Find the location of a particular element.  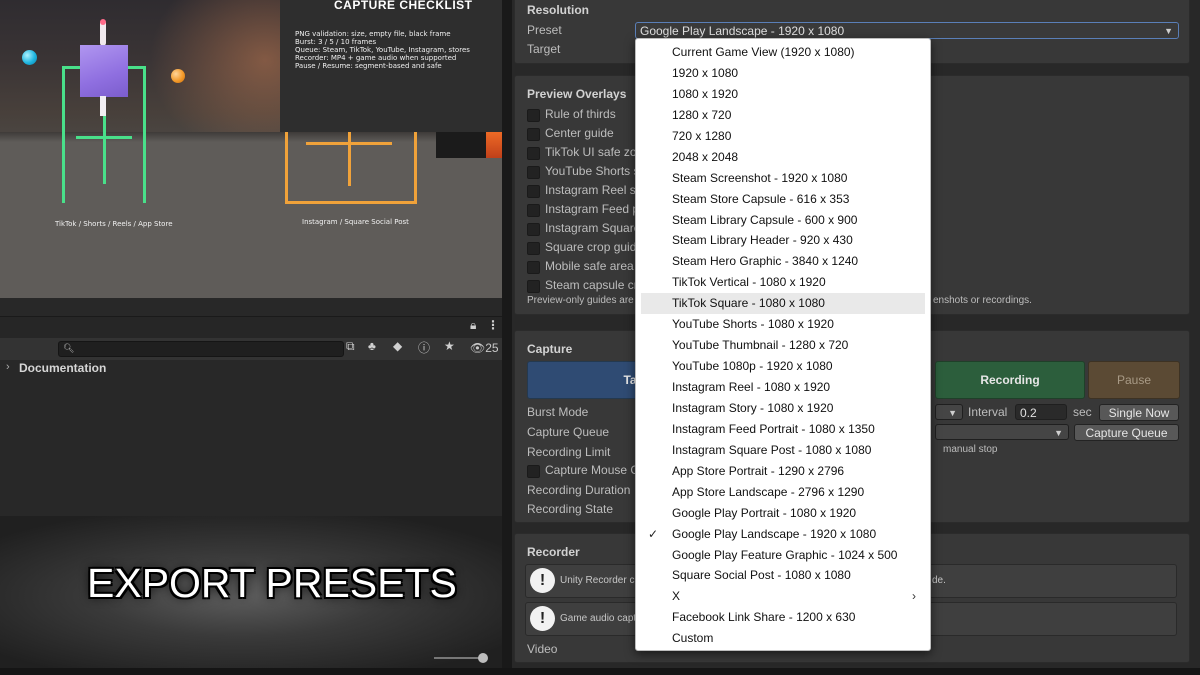

lock-icon: 🔒︎ is located at coordinates (473, 325).